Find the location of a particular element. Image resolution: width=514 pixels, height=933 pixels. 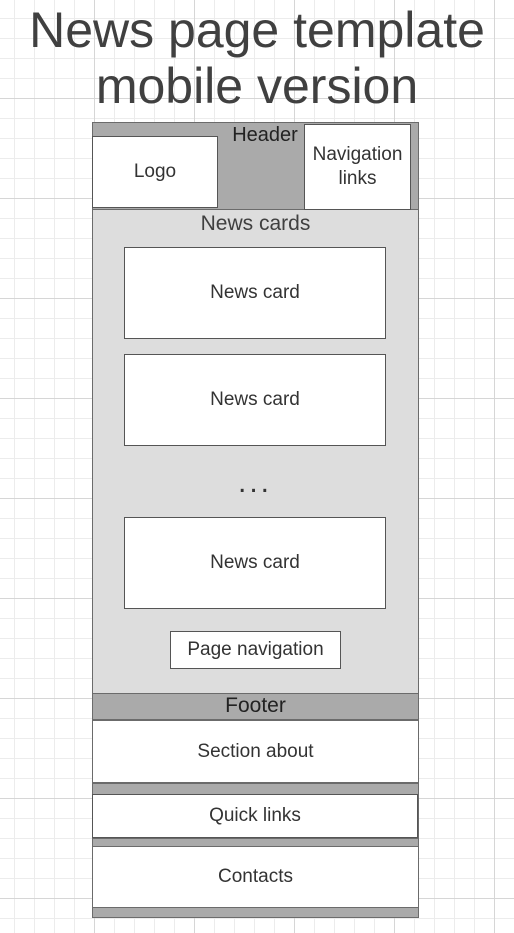

quick-links-box: Quick links is located at coordinates (255, 816).